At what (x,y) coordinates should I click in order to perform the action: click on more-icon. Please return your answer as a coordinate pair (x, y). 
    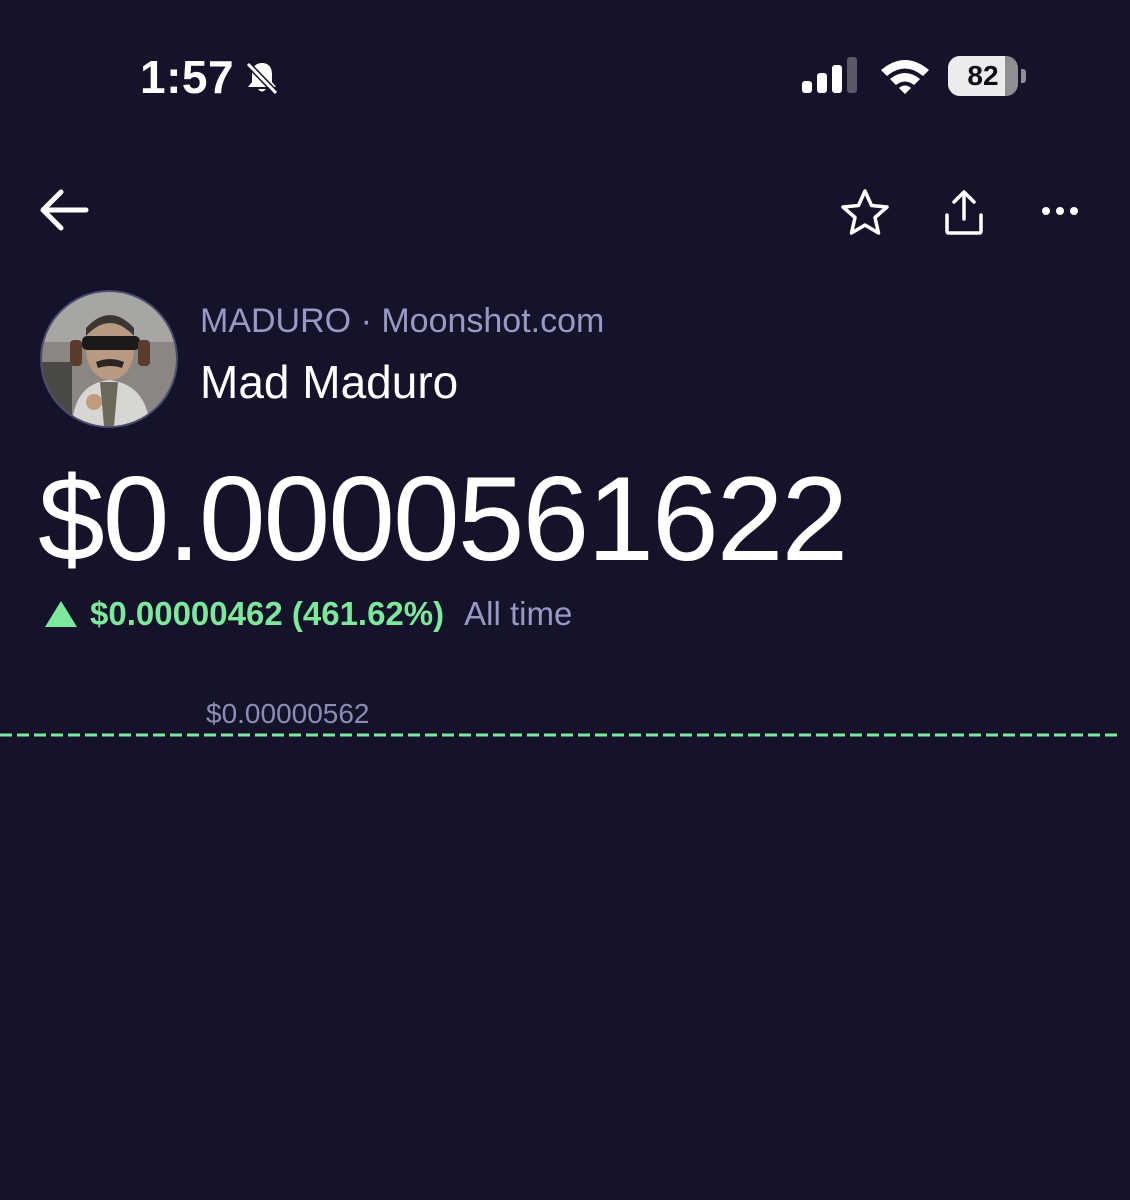
    Looking at the image, I should click on (1060, 210).